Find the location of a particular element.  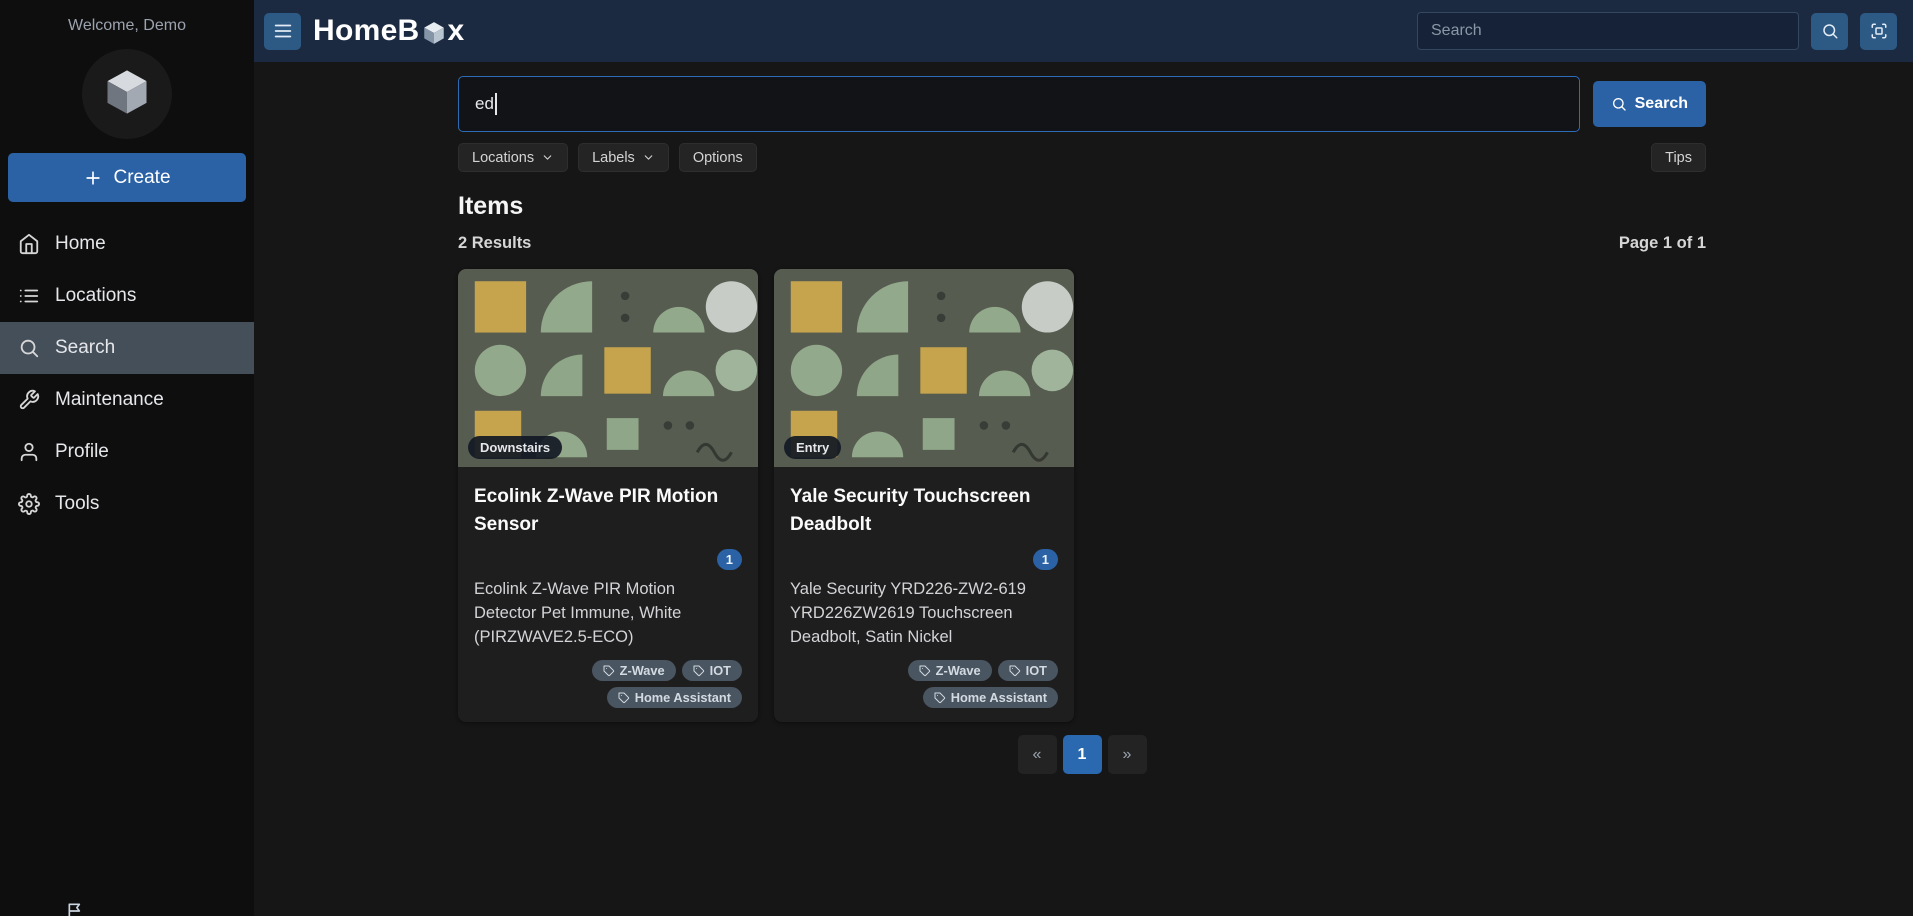

labels-filter-button: Labels is located at coordinates (623, 157).